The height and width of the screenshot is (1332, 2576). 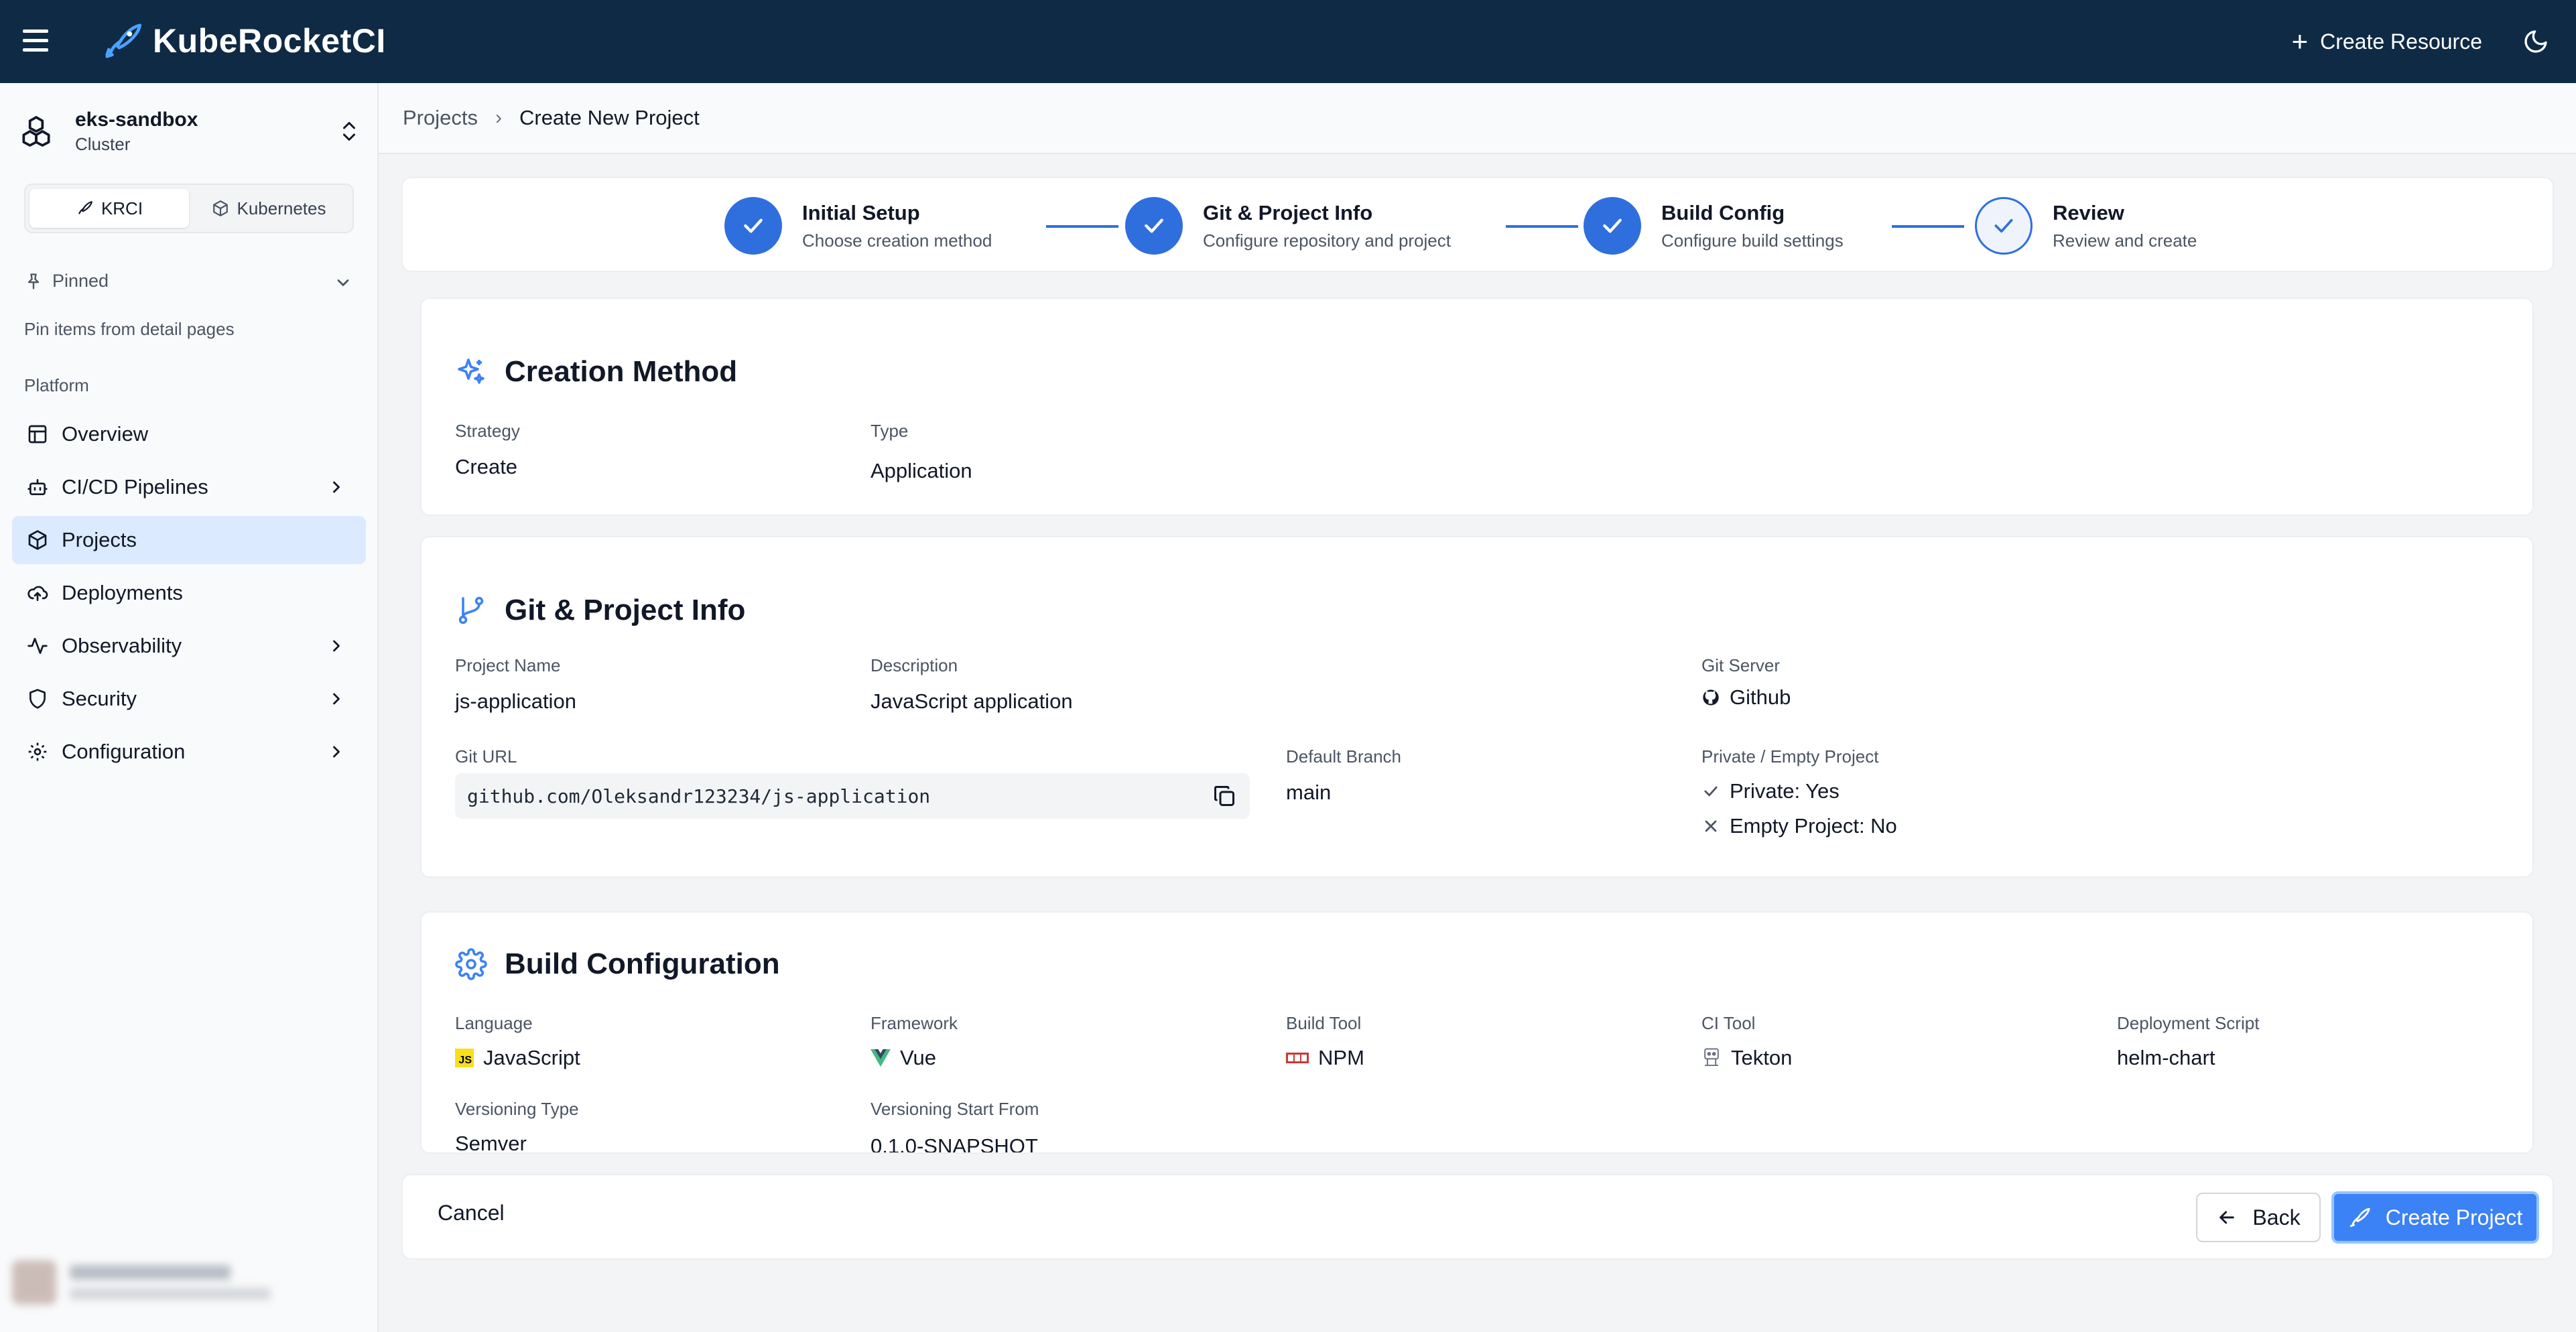 I want to click on cluster-switcher: eks-sandbox Cluster, so click(x=191, y=131).